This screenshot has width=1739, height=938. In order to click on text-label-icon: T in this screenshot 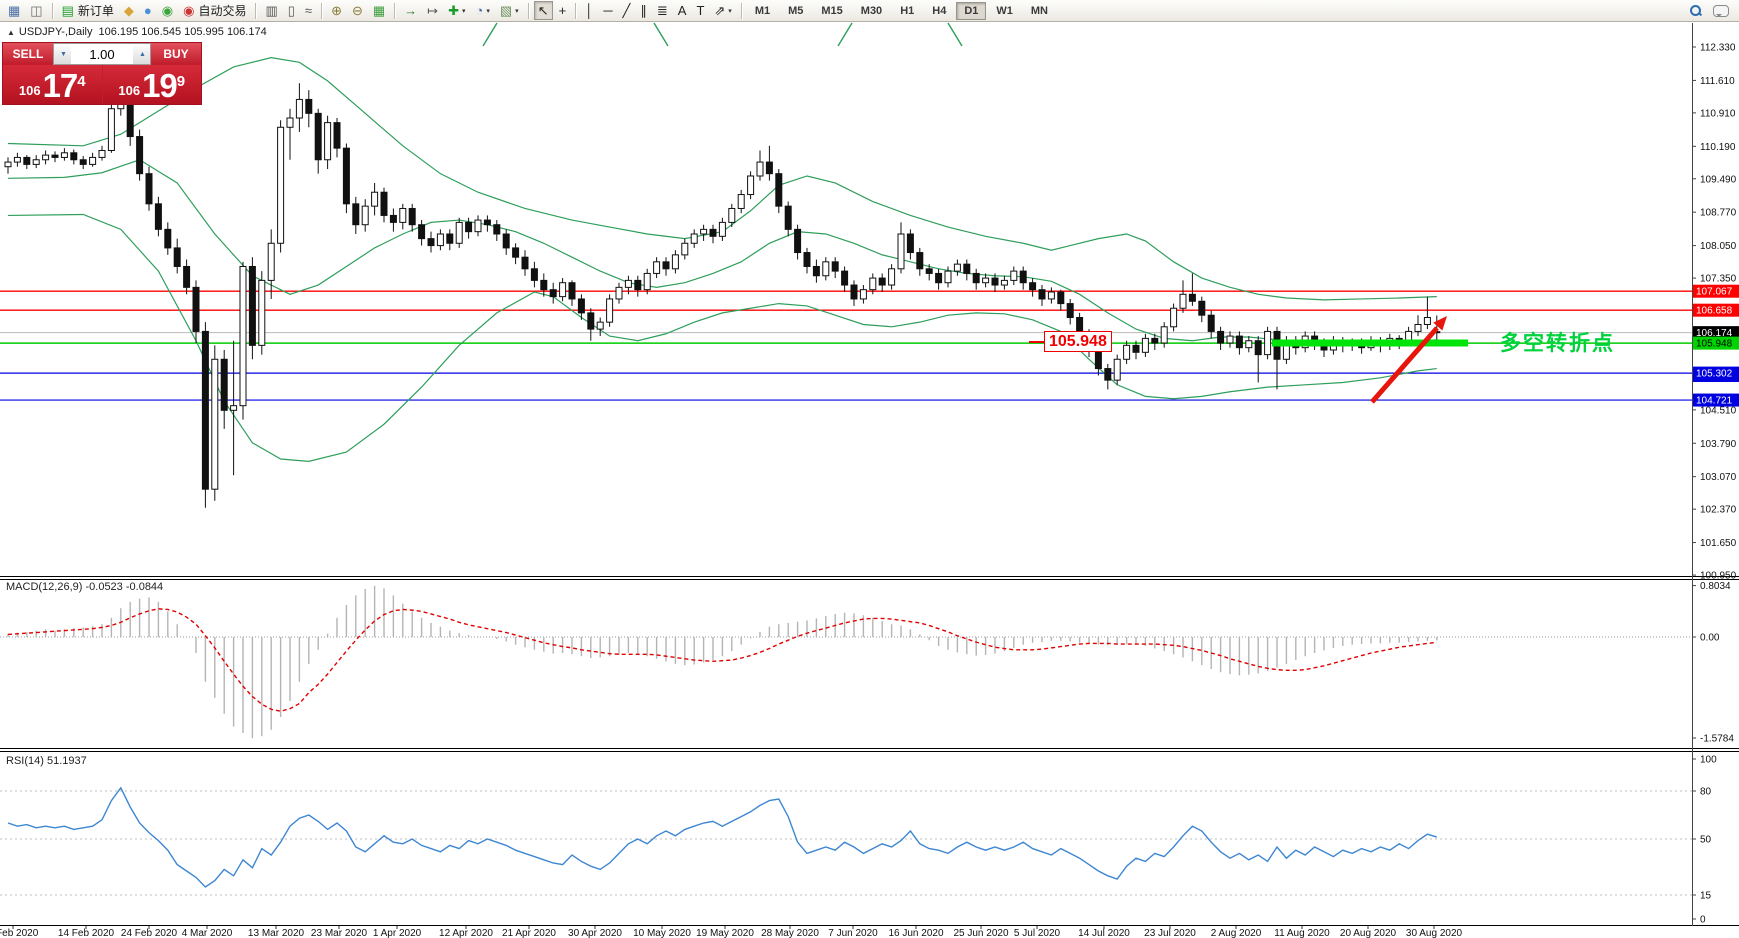, I will do `click(700, 10)`.